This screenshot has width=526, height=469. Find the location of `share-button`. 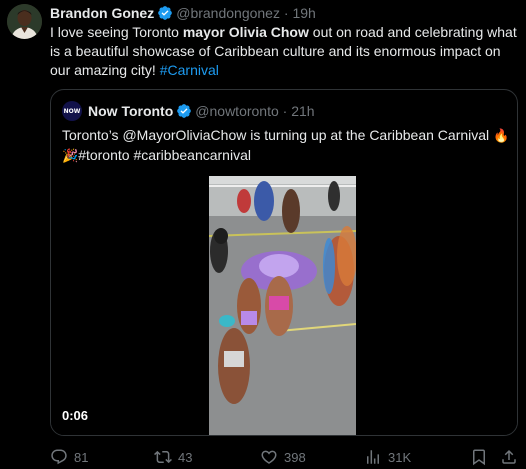

share-button is located at coordinates (512, 457).